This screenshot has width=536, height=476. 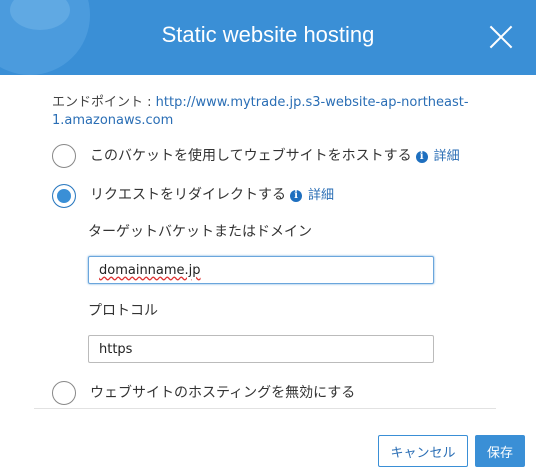 I want to click on radio-redirect-requests, so click(x=64, y=196).